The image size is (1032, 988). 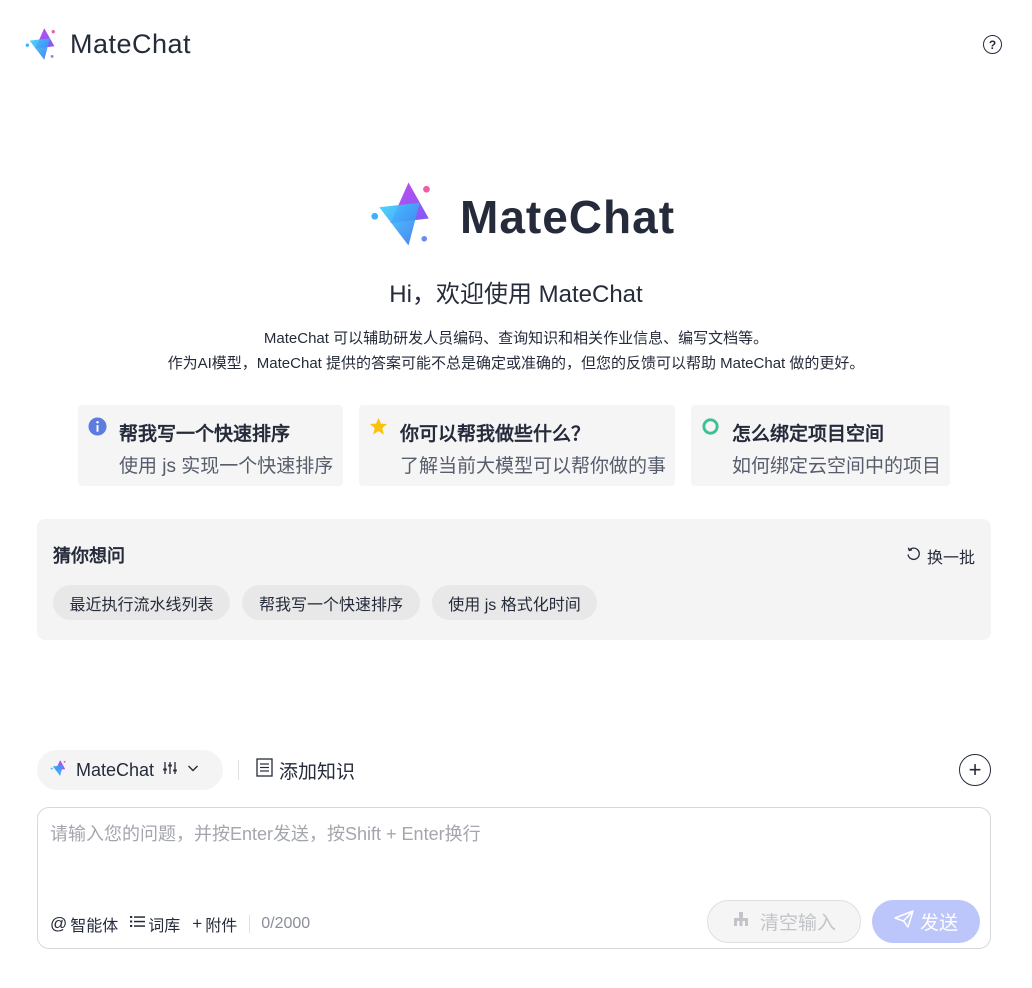 What do you see at coordinates (512, 855) in the screenshot?
I see `chat-input` at bounding box center [512, 855].